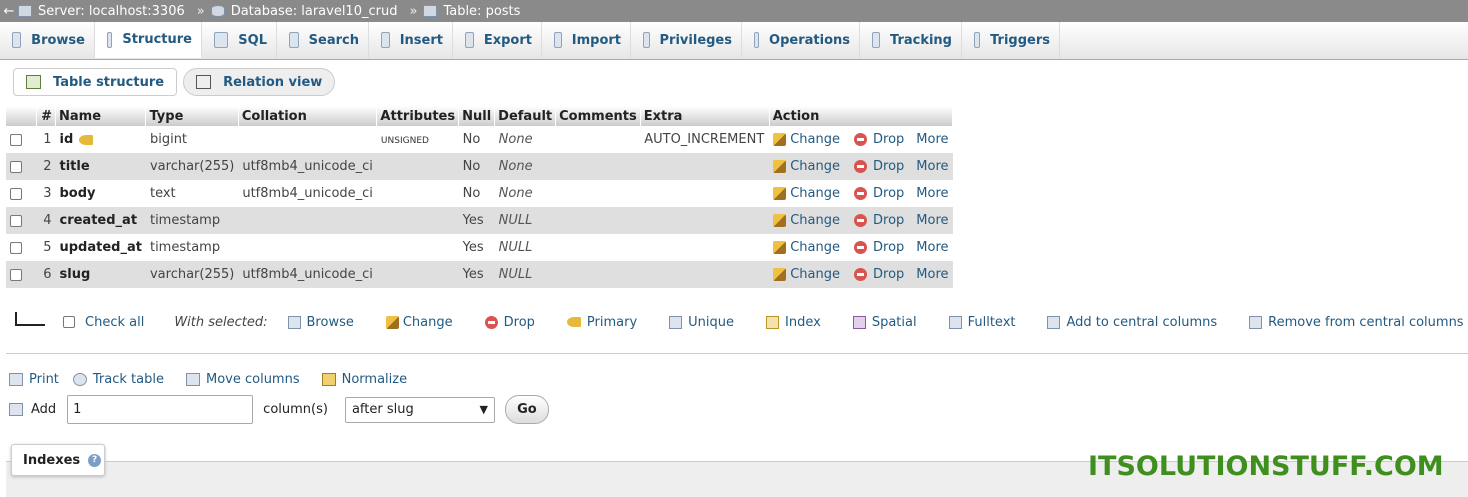 The image size is (1468, 497). What do you see at coordinates (95, 460) in the screenshot?
I see `help-icon: ?` at bounding box center [95, 460].